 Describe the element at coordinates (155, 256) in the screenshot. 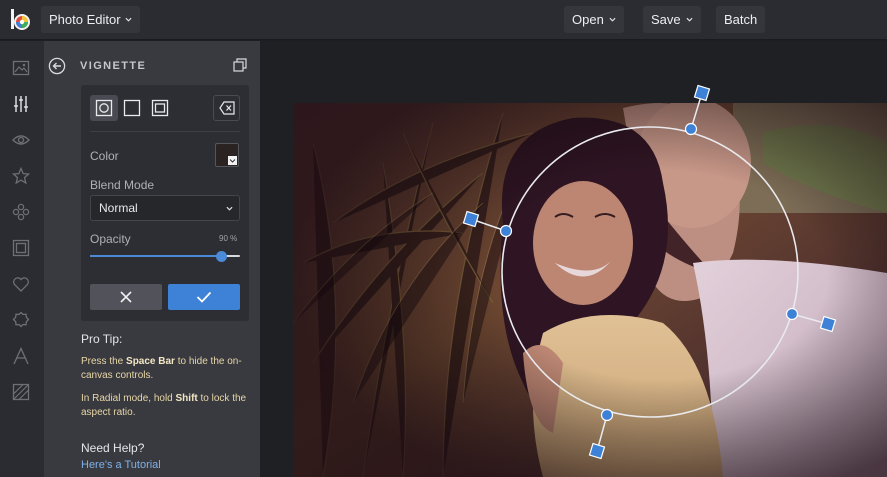

I see `opacity-slider-fill` at that location.